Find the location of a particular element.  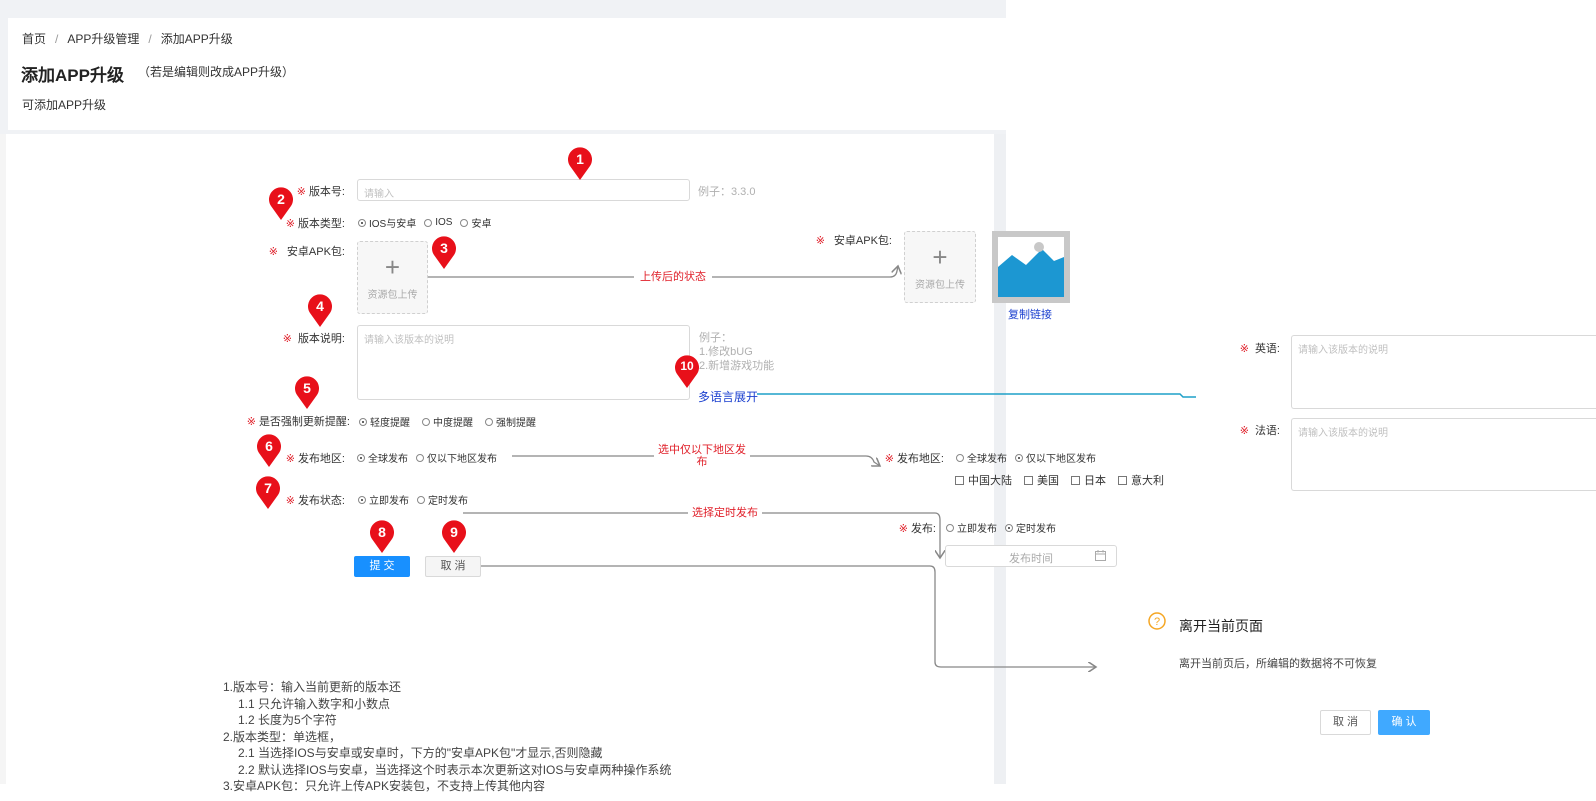

checkbox-usa: 美国 is located at coordinates (1041, 480).